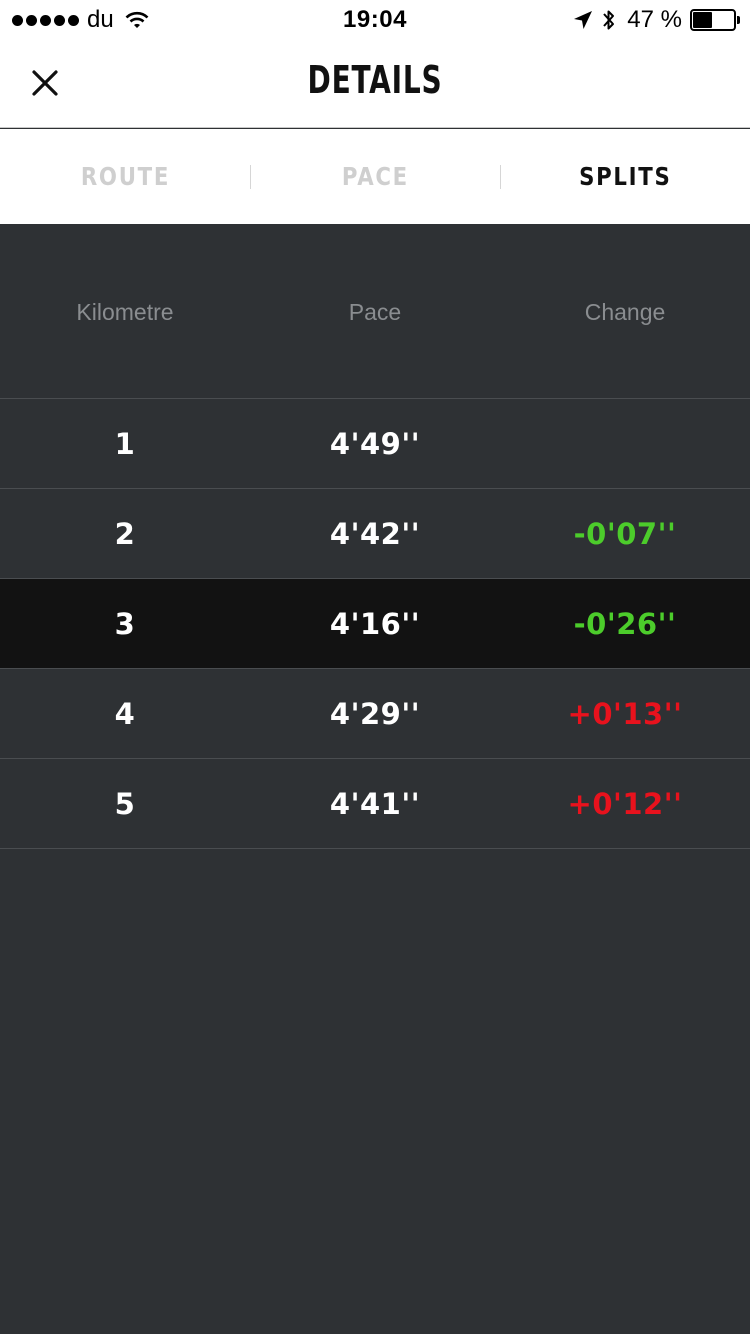 The image size is (750, 1334). Describe the element at coordinates (125, 803) in the screenshot. I see `km-cell: 5` at that location.